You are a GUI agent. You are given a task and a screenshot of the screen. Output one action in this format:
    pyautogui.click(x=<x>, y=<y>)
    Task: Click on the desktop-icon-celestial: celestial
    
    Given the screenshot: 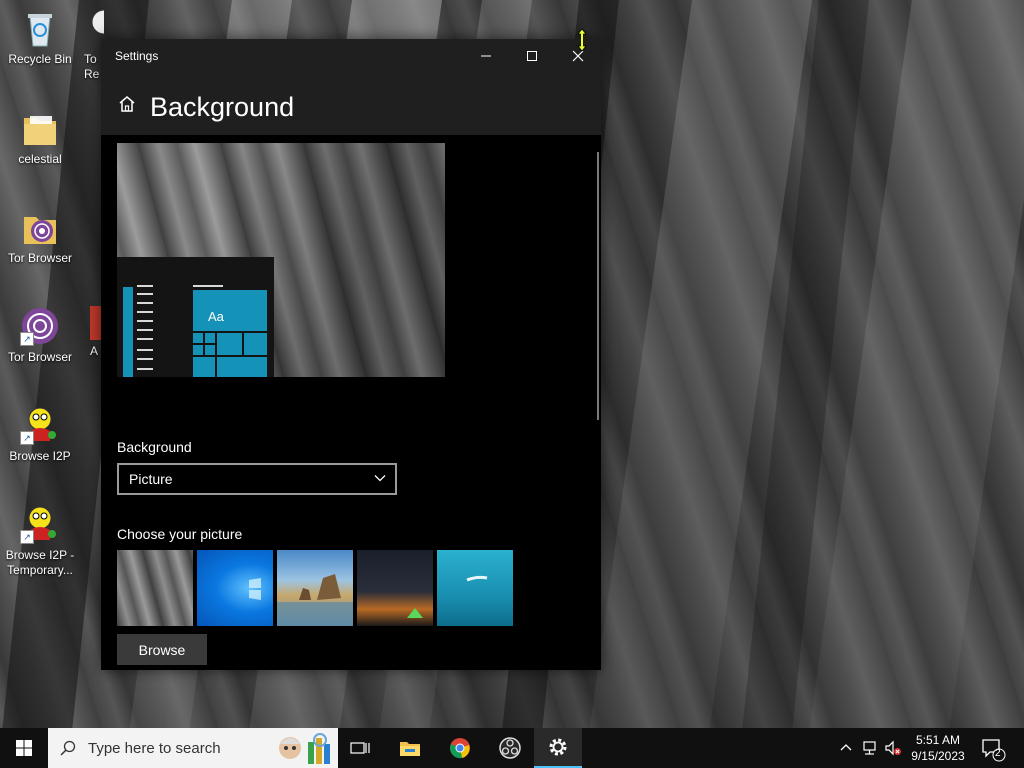 What is the action you would take?
    pyautogui.click(x=40, y=137)
    